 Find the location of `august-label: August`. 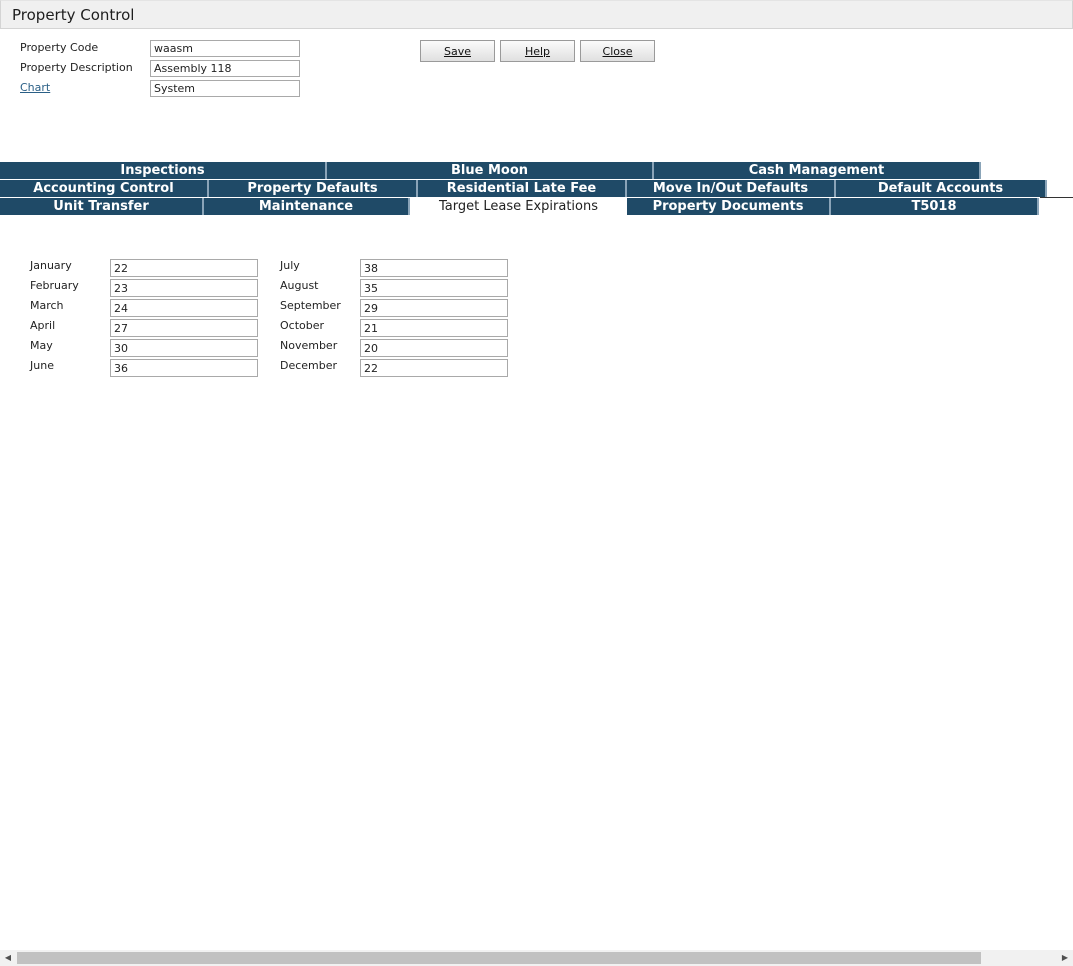

august-label: August is located at coordinates (299, 285).